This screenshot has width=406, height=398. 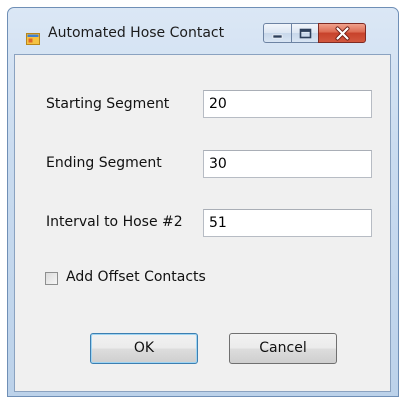 I want to click on close-button, so click(x=342, y=33).